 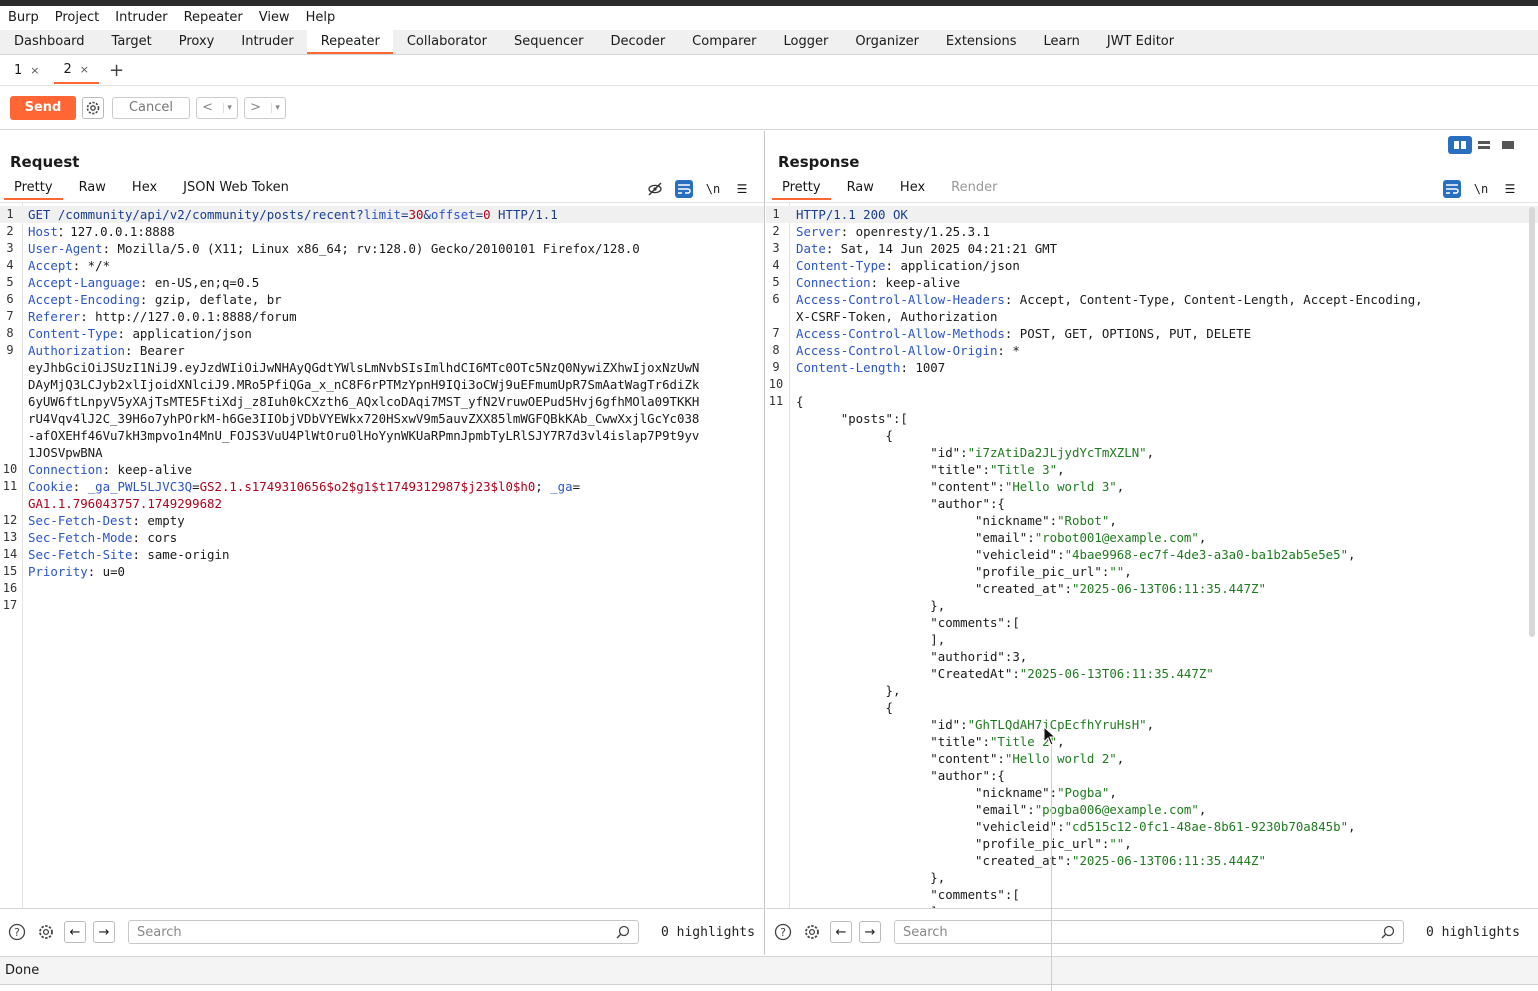 I want to click on split-vertical-icon, so click(x=1484, y=145).